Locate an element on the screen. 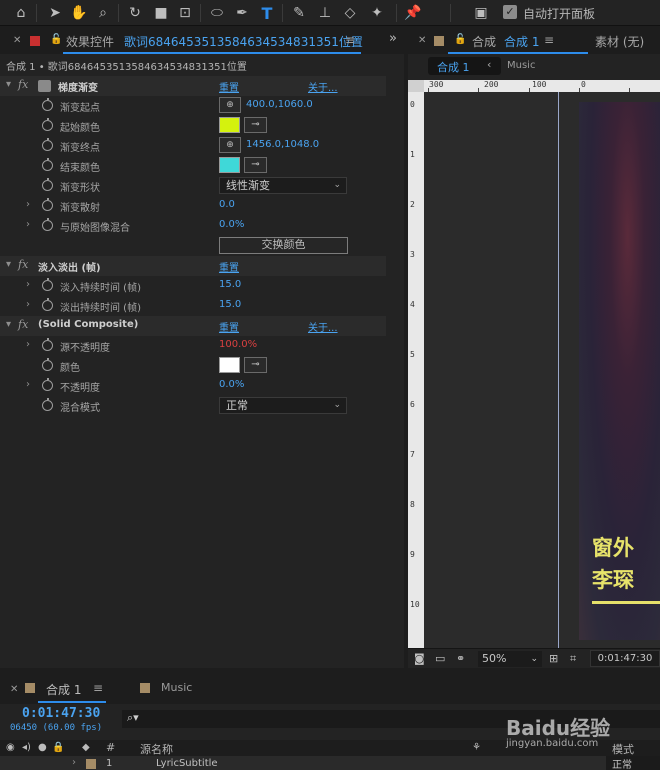 The image size is (660, 770). preview-monitor-icon: ▭ is located at coordinates (440, 658).